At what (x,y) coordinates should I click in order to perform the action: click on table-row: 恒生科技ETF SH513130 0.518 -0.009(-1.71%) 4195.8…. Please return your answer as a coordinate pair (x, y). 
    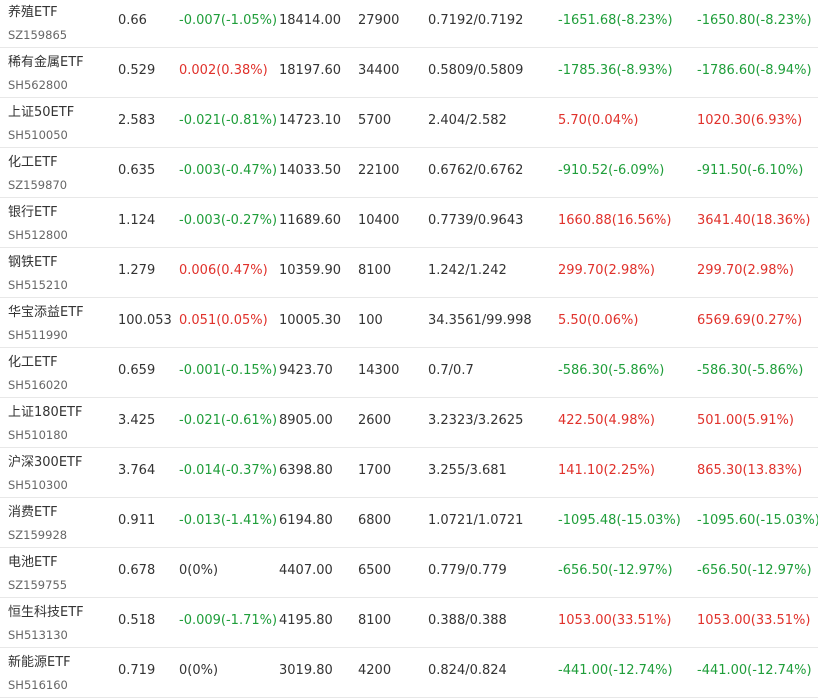
    Looking at the image, I should click on (409, 623).